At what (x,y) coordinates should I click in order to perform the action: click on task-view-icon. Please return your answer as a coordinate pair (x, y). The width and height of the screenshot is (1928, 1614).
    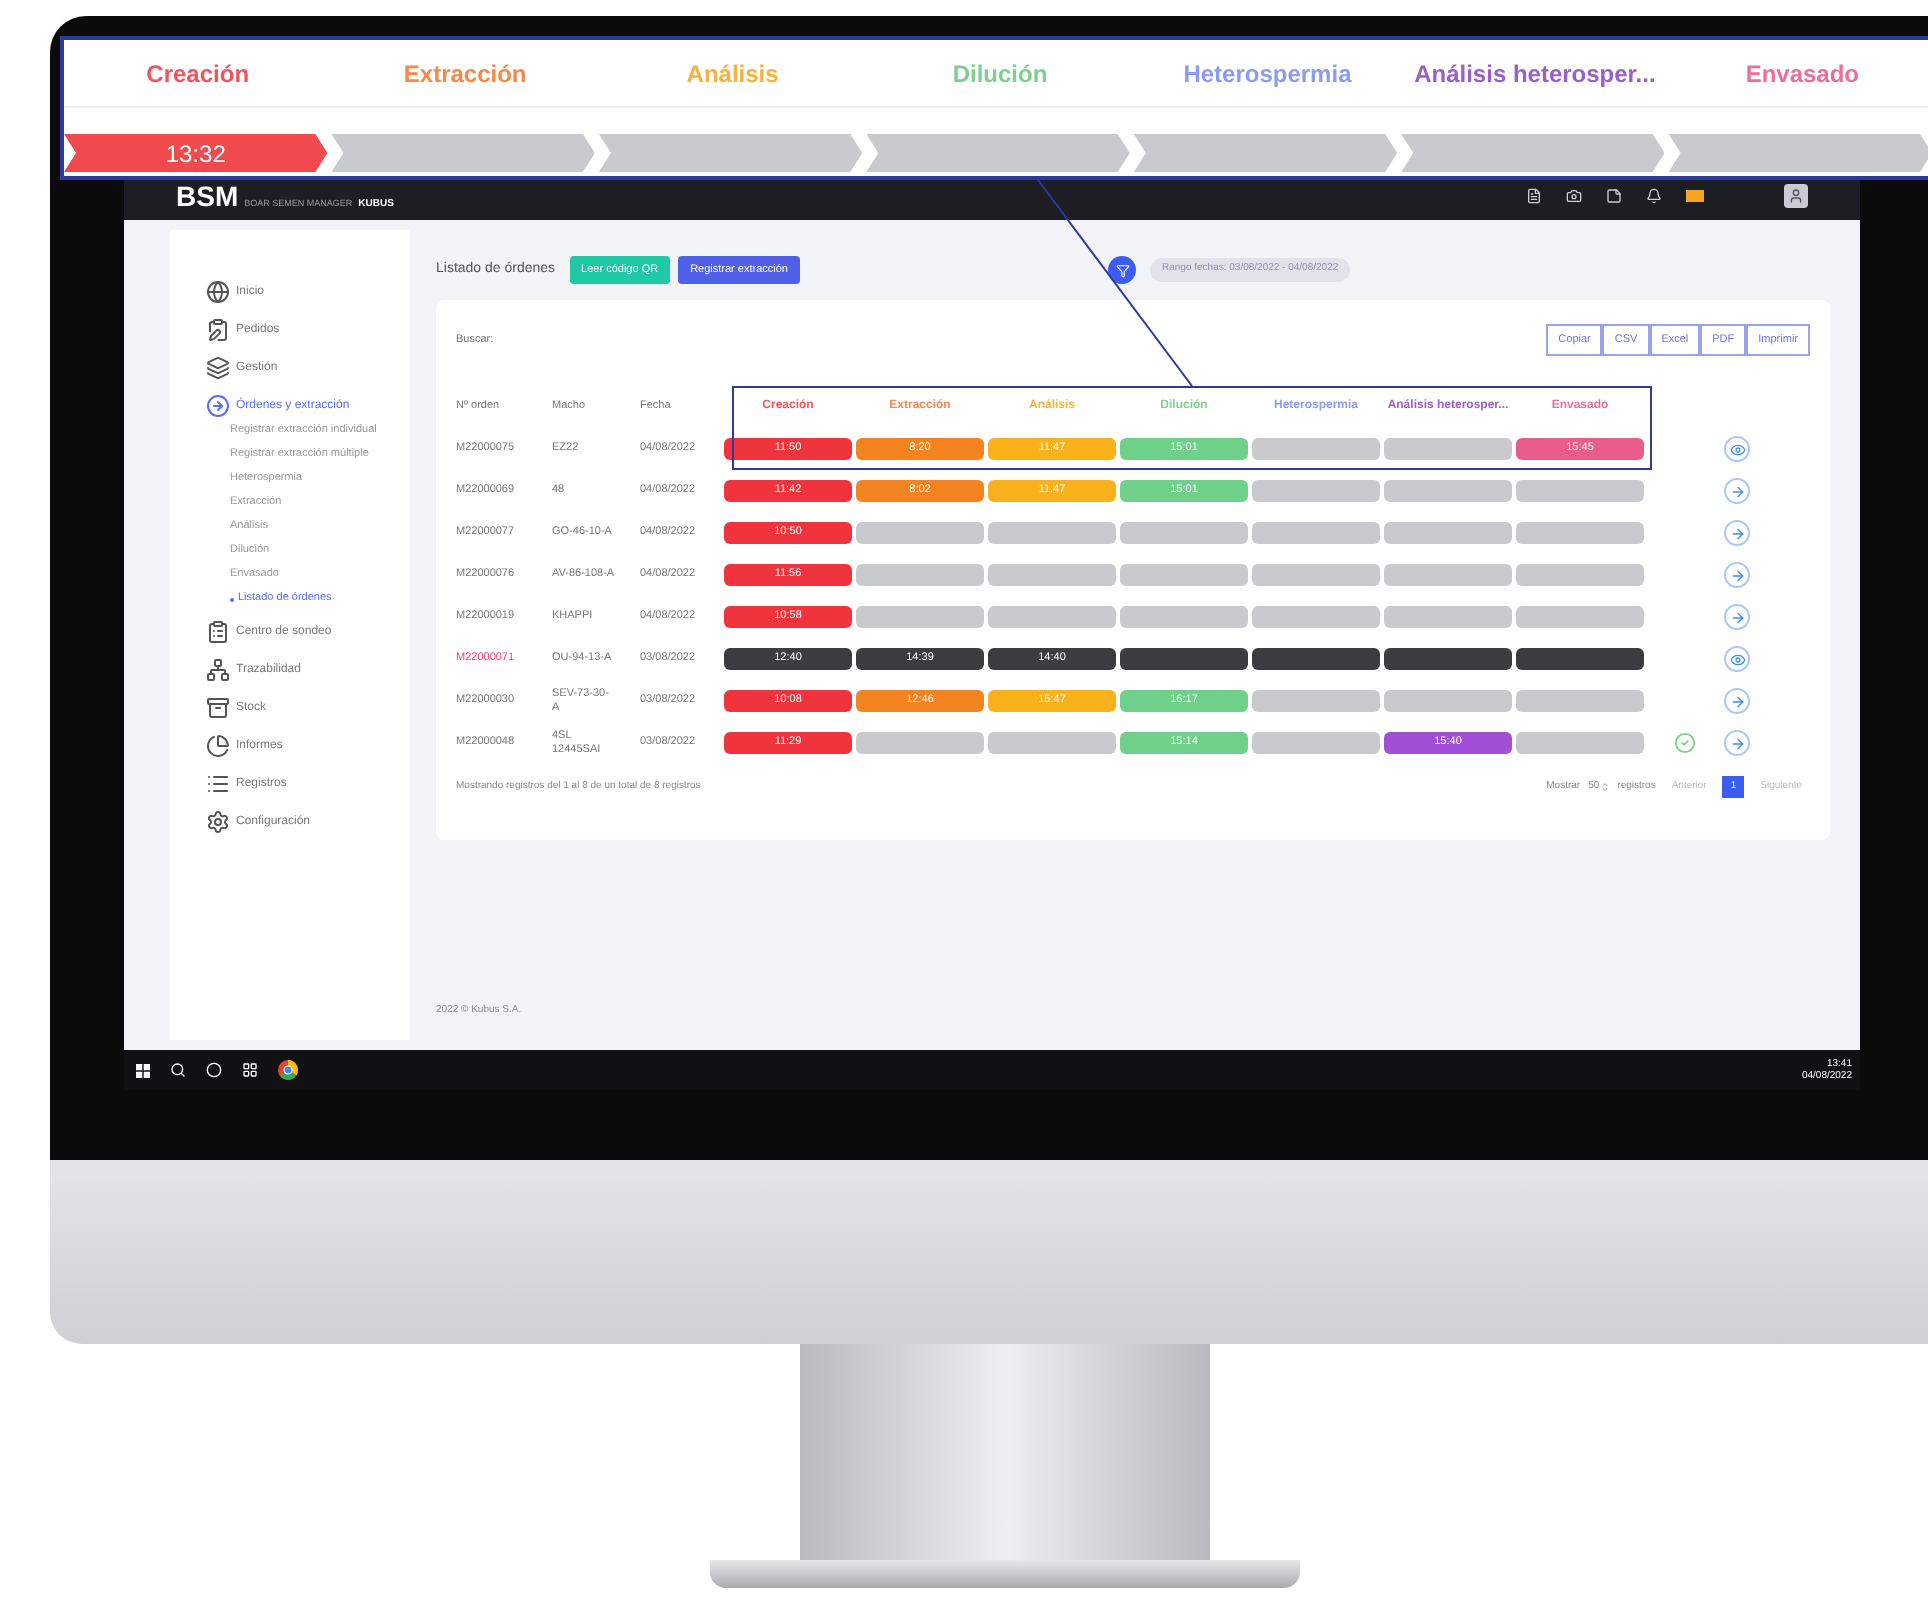
    Looking at the image, I should click on (250, 1070).